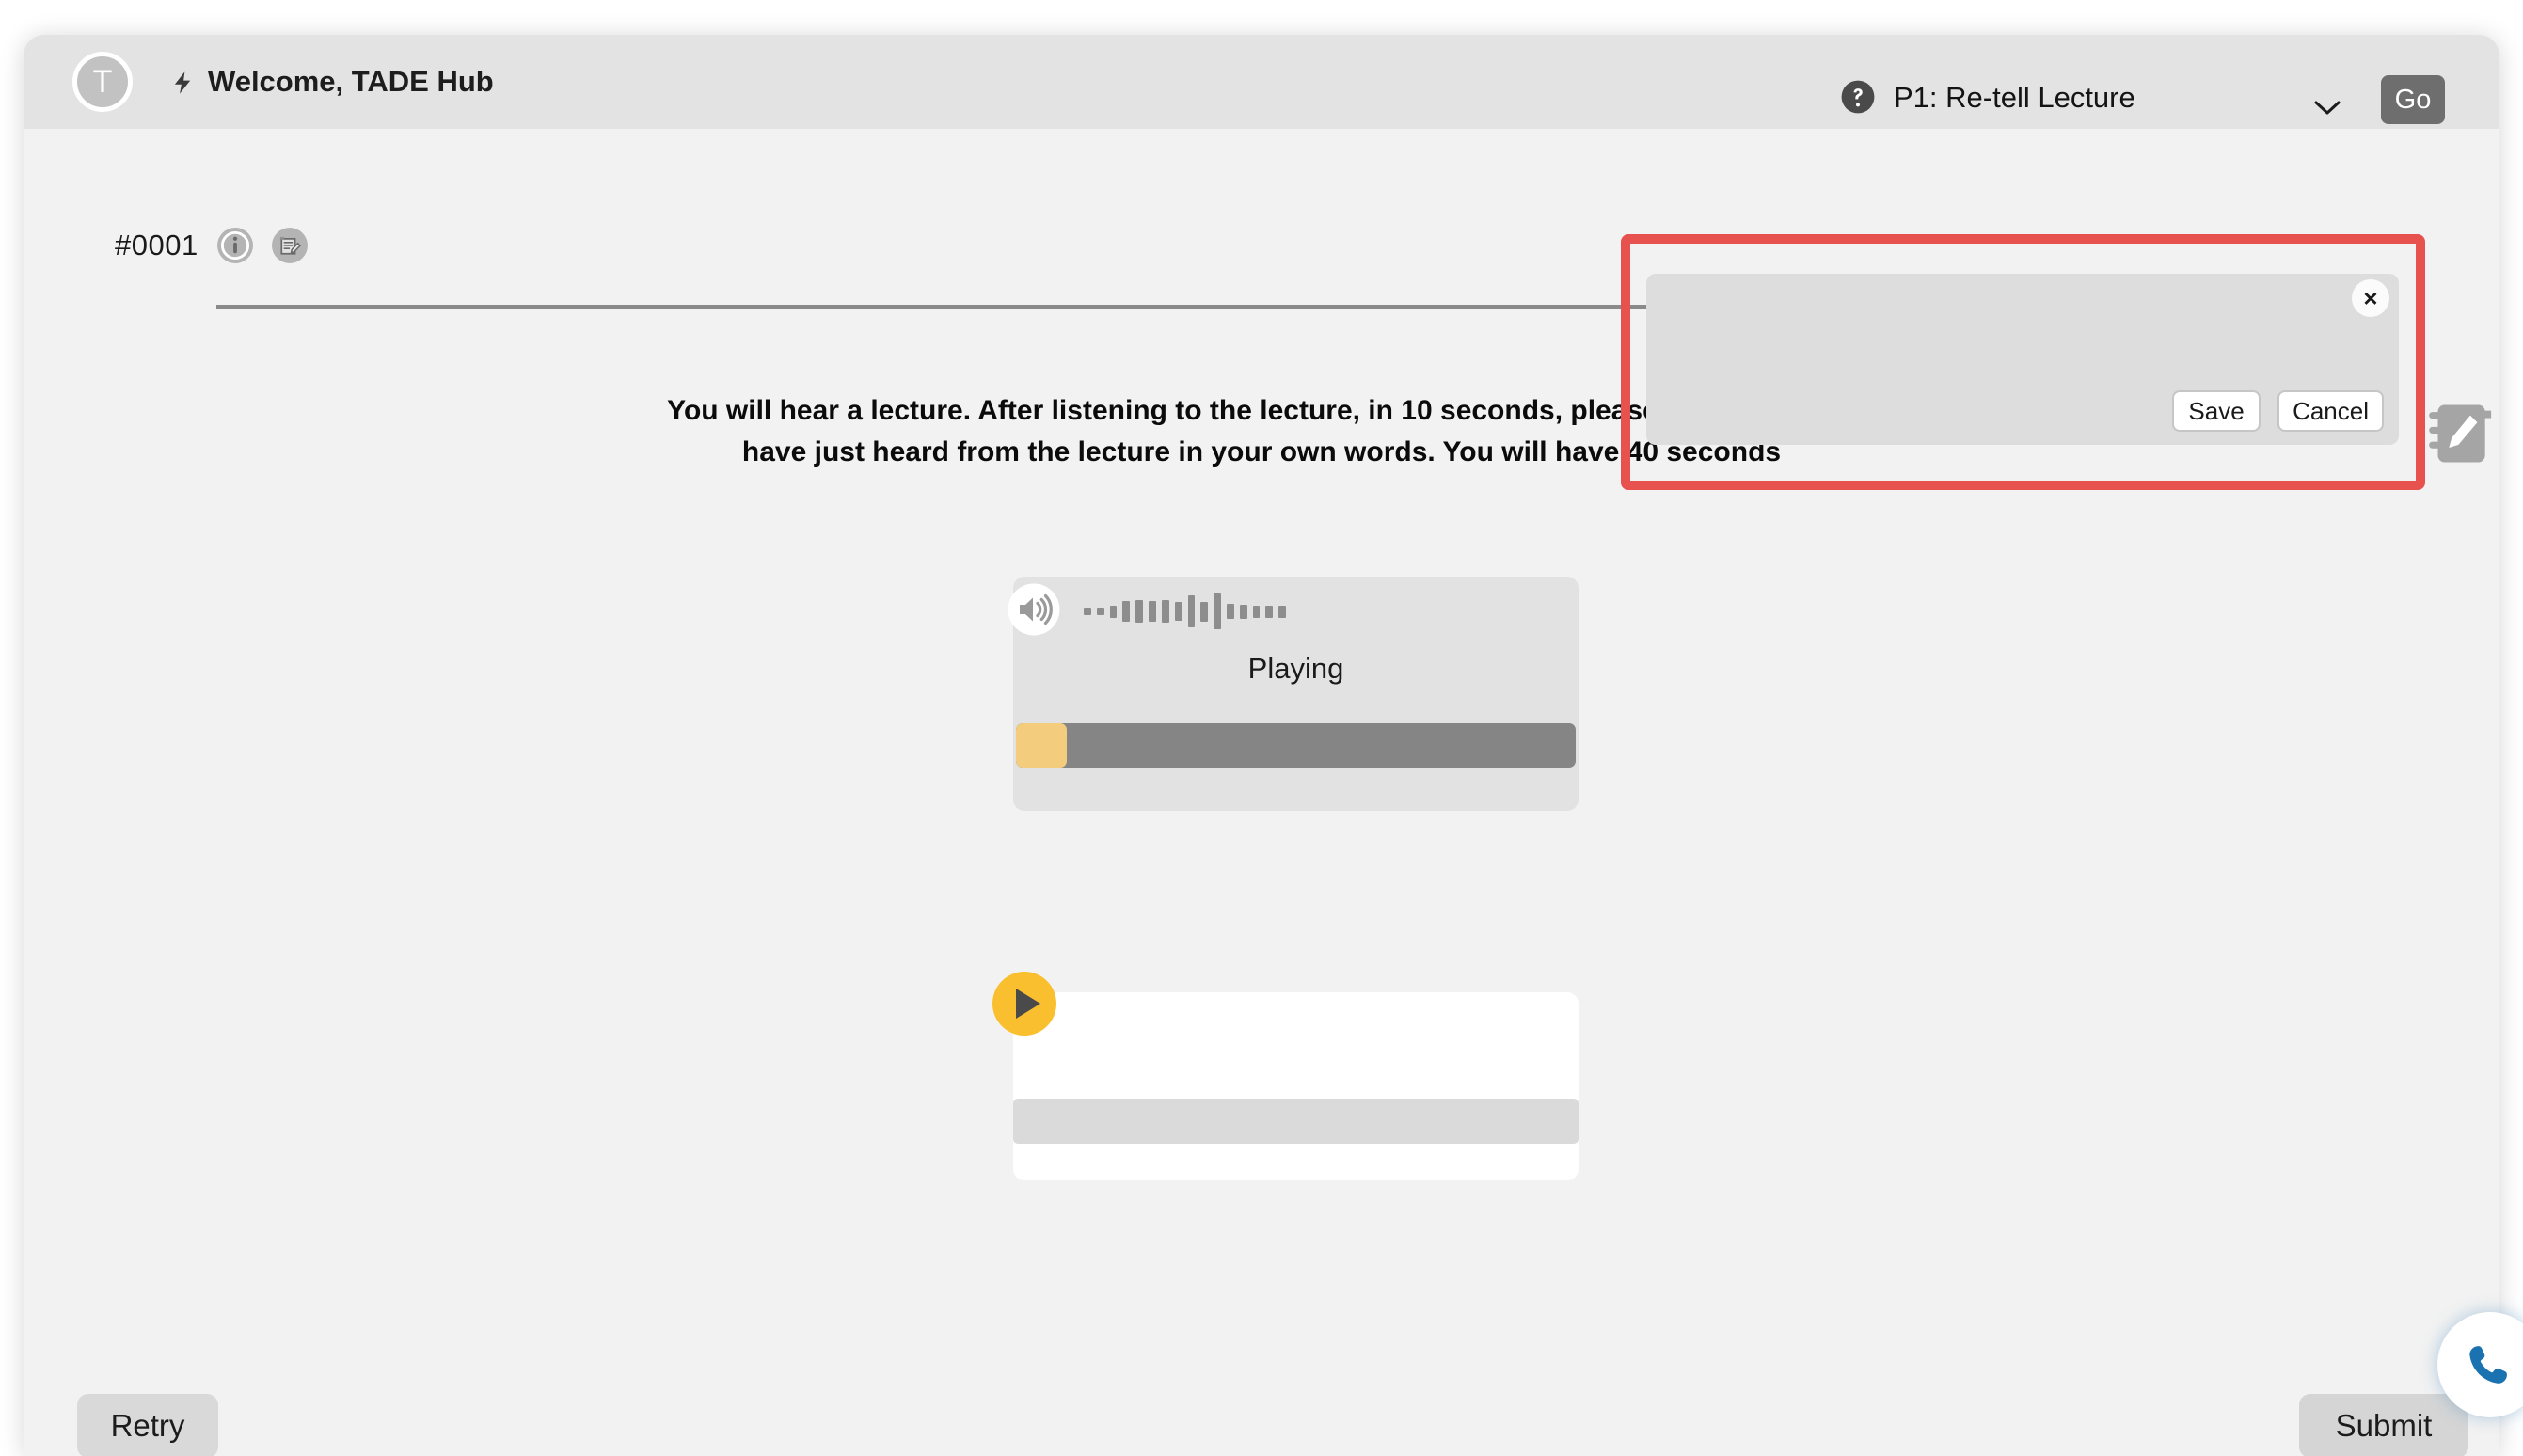  I want to click on help-circle-icon, so click(1858, 97).